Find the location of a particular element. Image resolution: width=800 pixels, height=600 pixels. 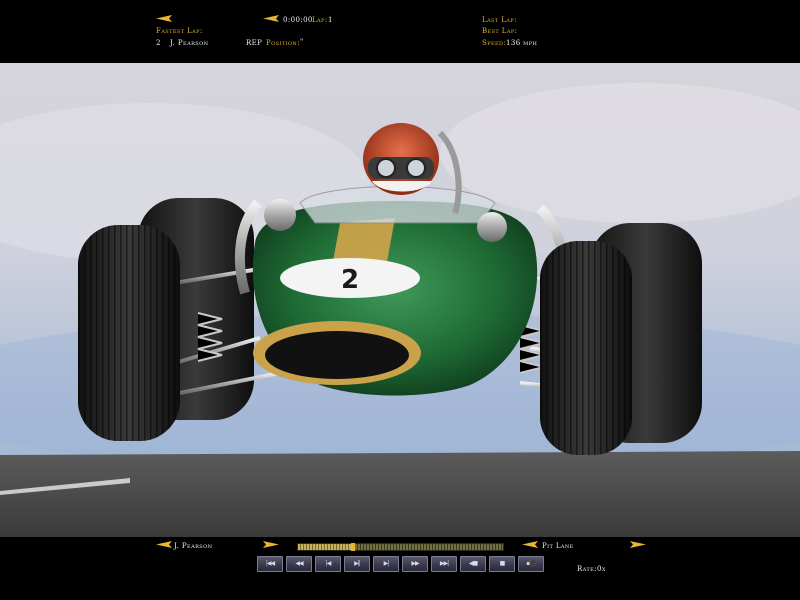

play-pause-icon: ▶|| is located at coordinates (357, 563).